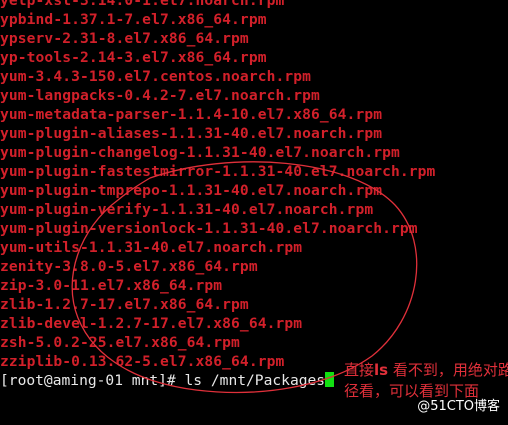  What do you see at coordinates (133, 57) in the screenshot?
I see `file-listing-line: yp-tools-2.14-3.el7.x86_64.rpm` at bounding box center [133, 57].